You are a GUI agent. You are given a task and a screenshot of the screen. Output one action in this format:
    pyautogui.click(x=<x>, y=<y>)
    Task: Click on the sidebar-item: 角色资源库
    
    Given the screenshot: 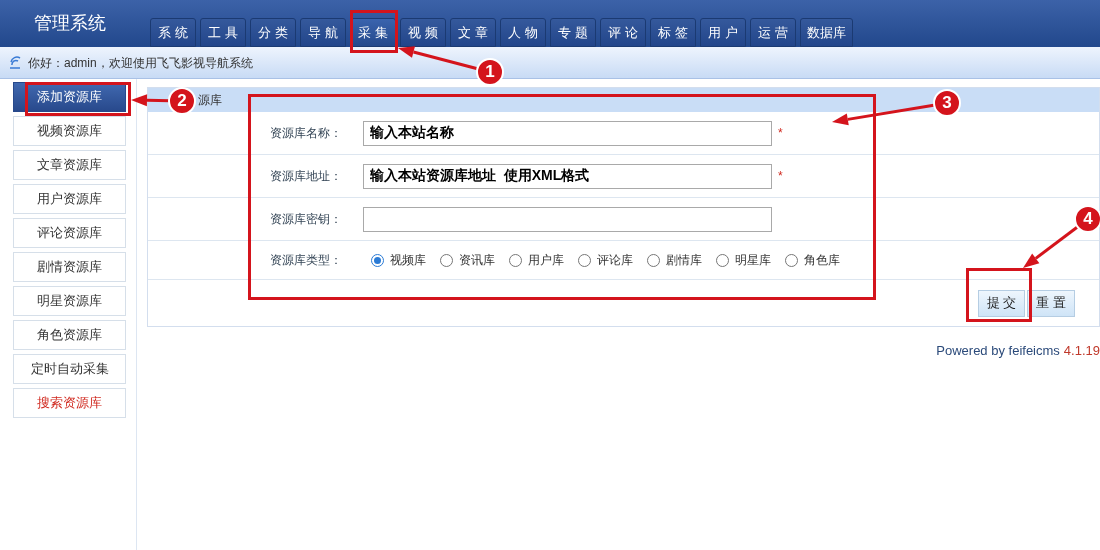 What is the action you would take?
    pyautogui.click(x=69, y=335)
    